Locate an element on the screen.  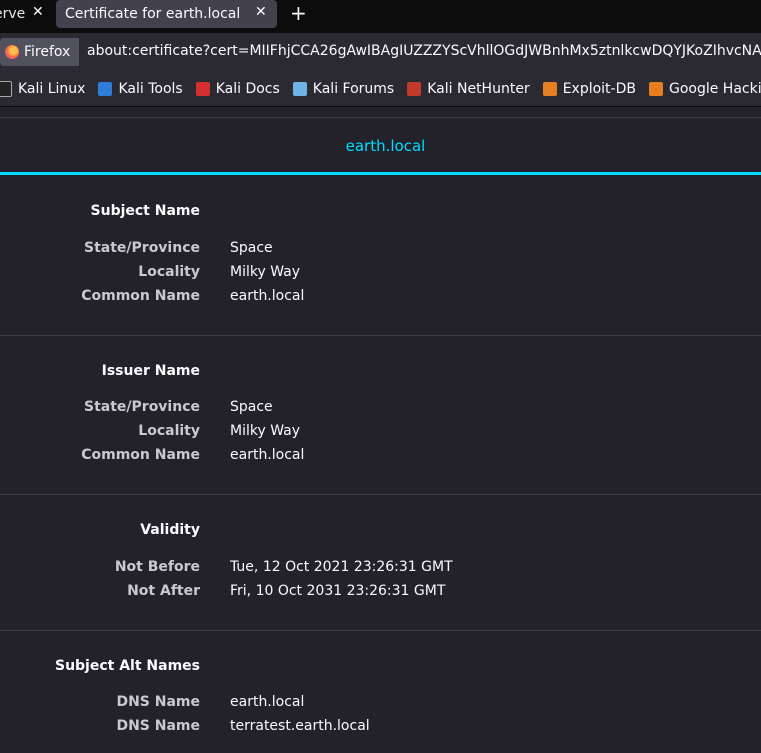
kali-tools-icon is located at coordinates (105, 88).